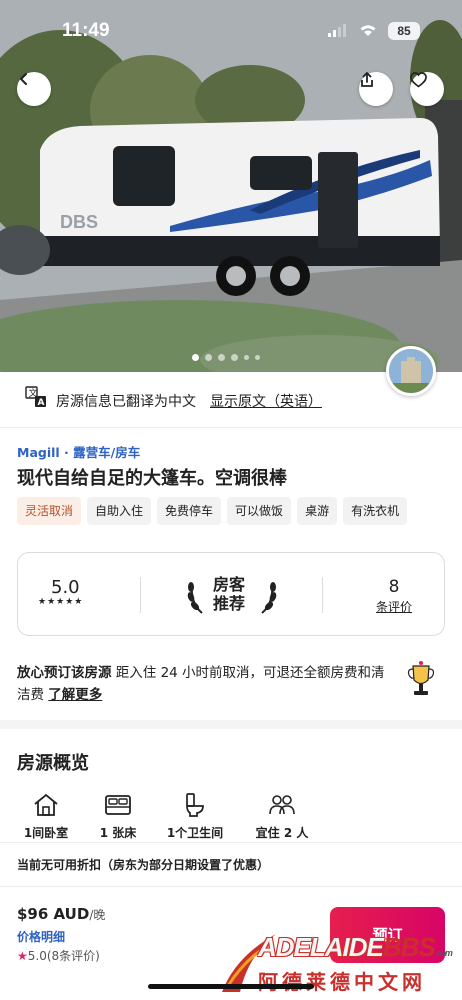  Describe the element at coordinates (229, 584) in the screenshot. I see `guest-favorite-line1: 房客` at that location.